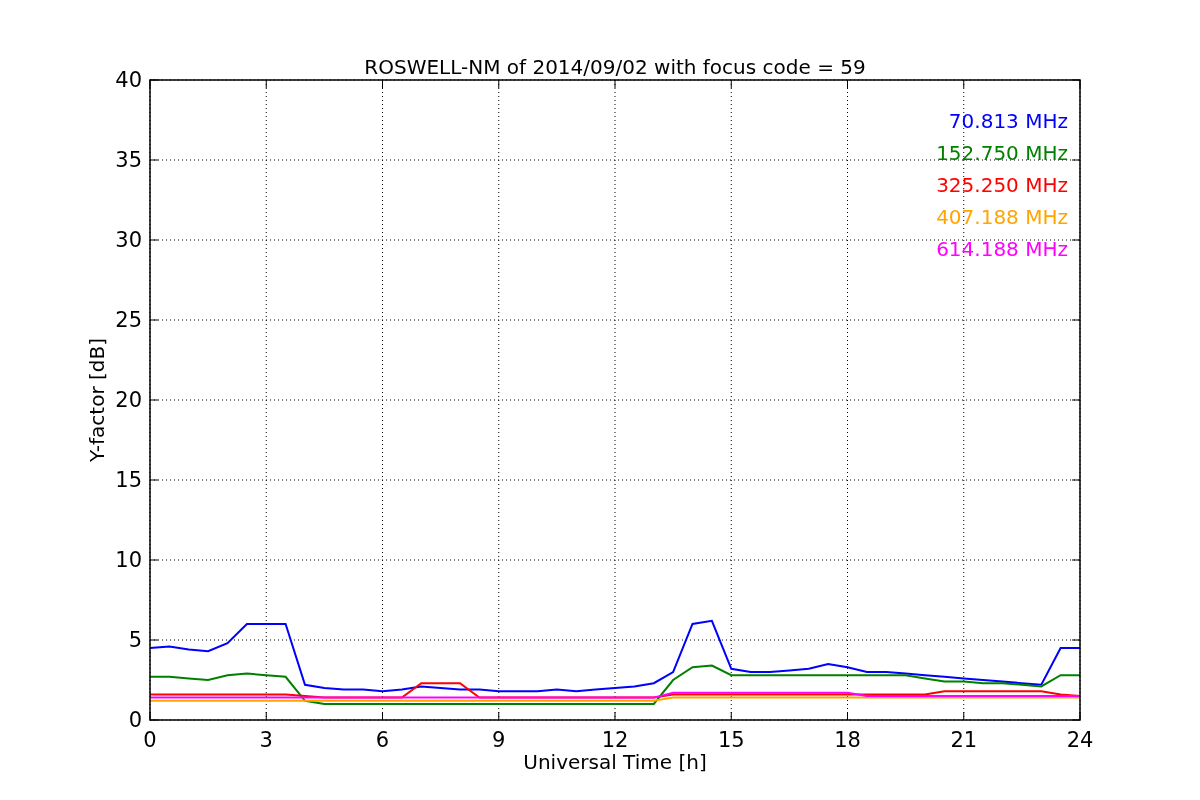 This screenshot has width=1200, height=800. I want to click on y-tick-label: 0, so click(135, 720).